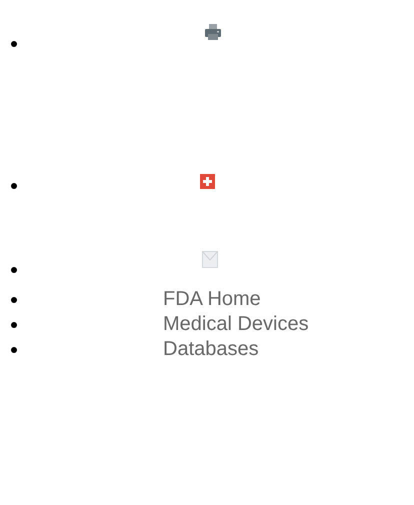 The height and width of the screenshot is (505, 414). I want to click on add-icon, so click(207, 181).